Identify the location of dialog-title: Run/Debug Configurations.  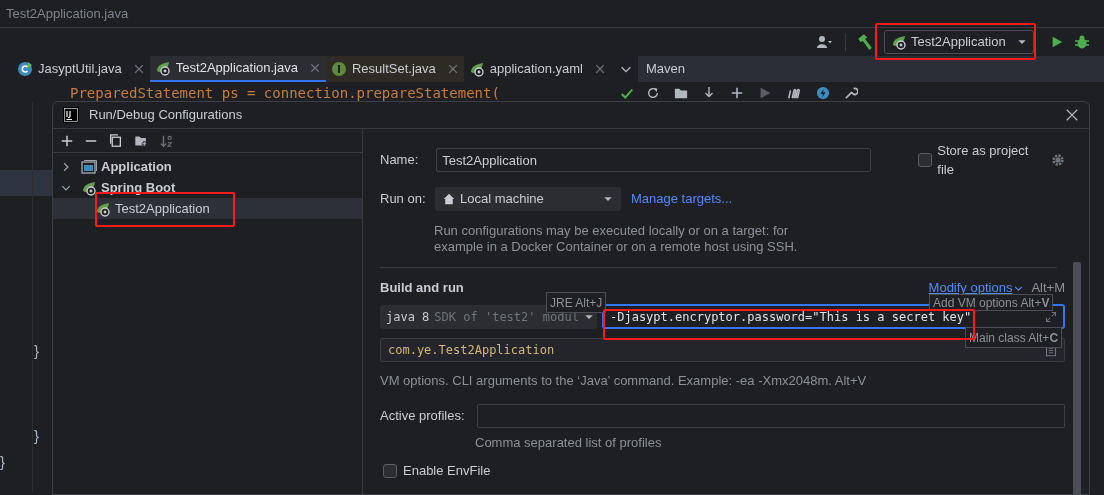
(166, 115).